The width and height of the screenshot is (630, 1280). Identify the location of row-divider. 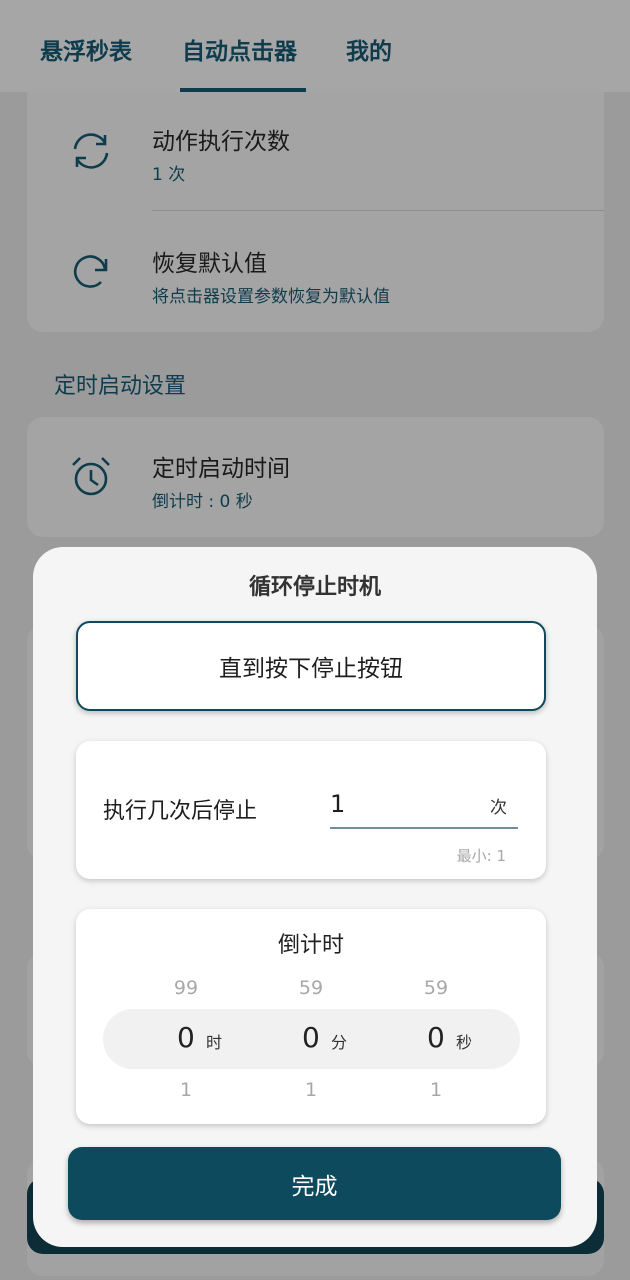
(378, 210).